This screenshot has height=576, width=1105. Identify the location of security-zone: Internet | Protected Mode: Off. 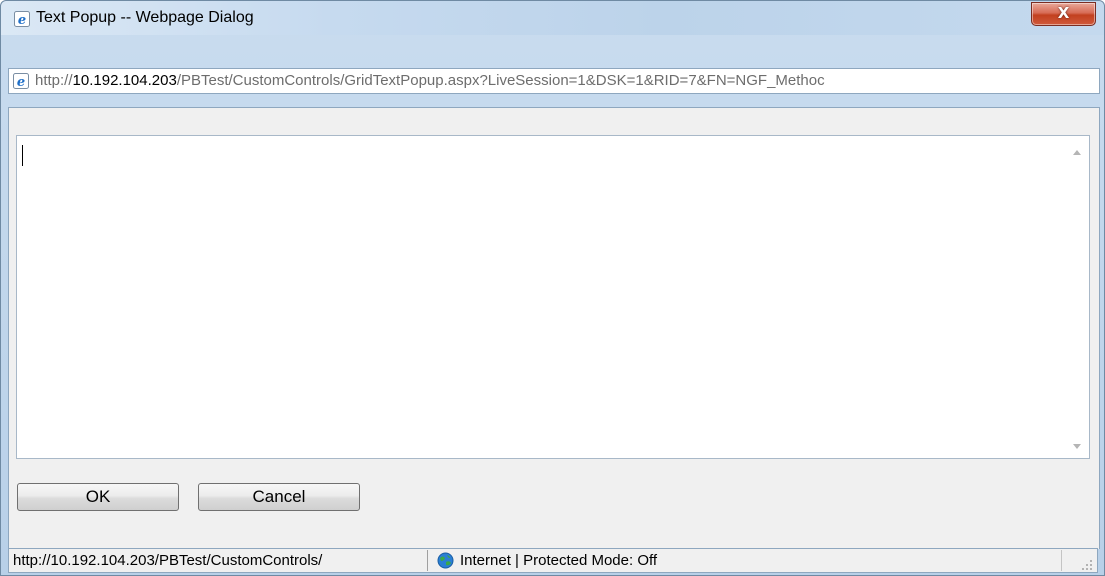
(558, 560).